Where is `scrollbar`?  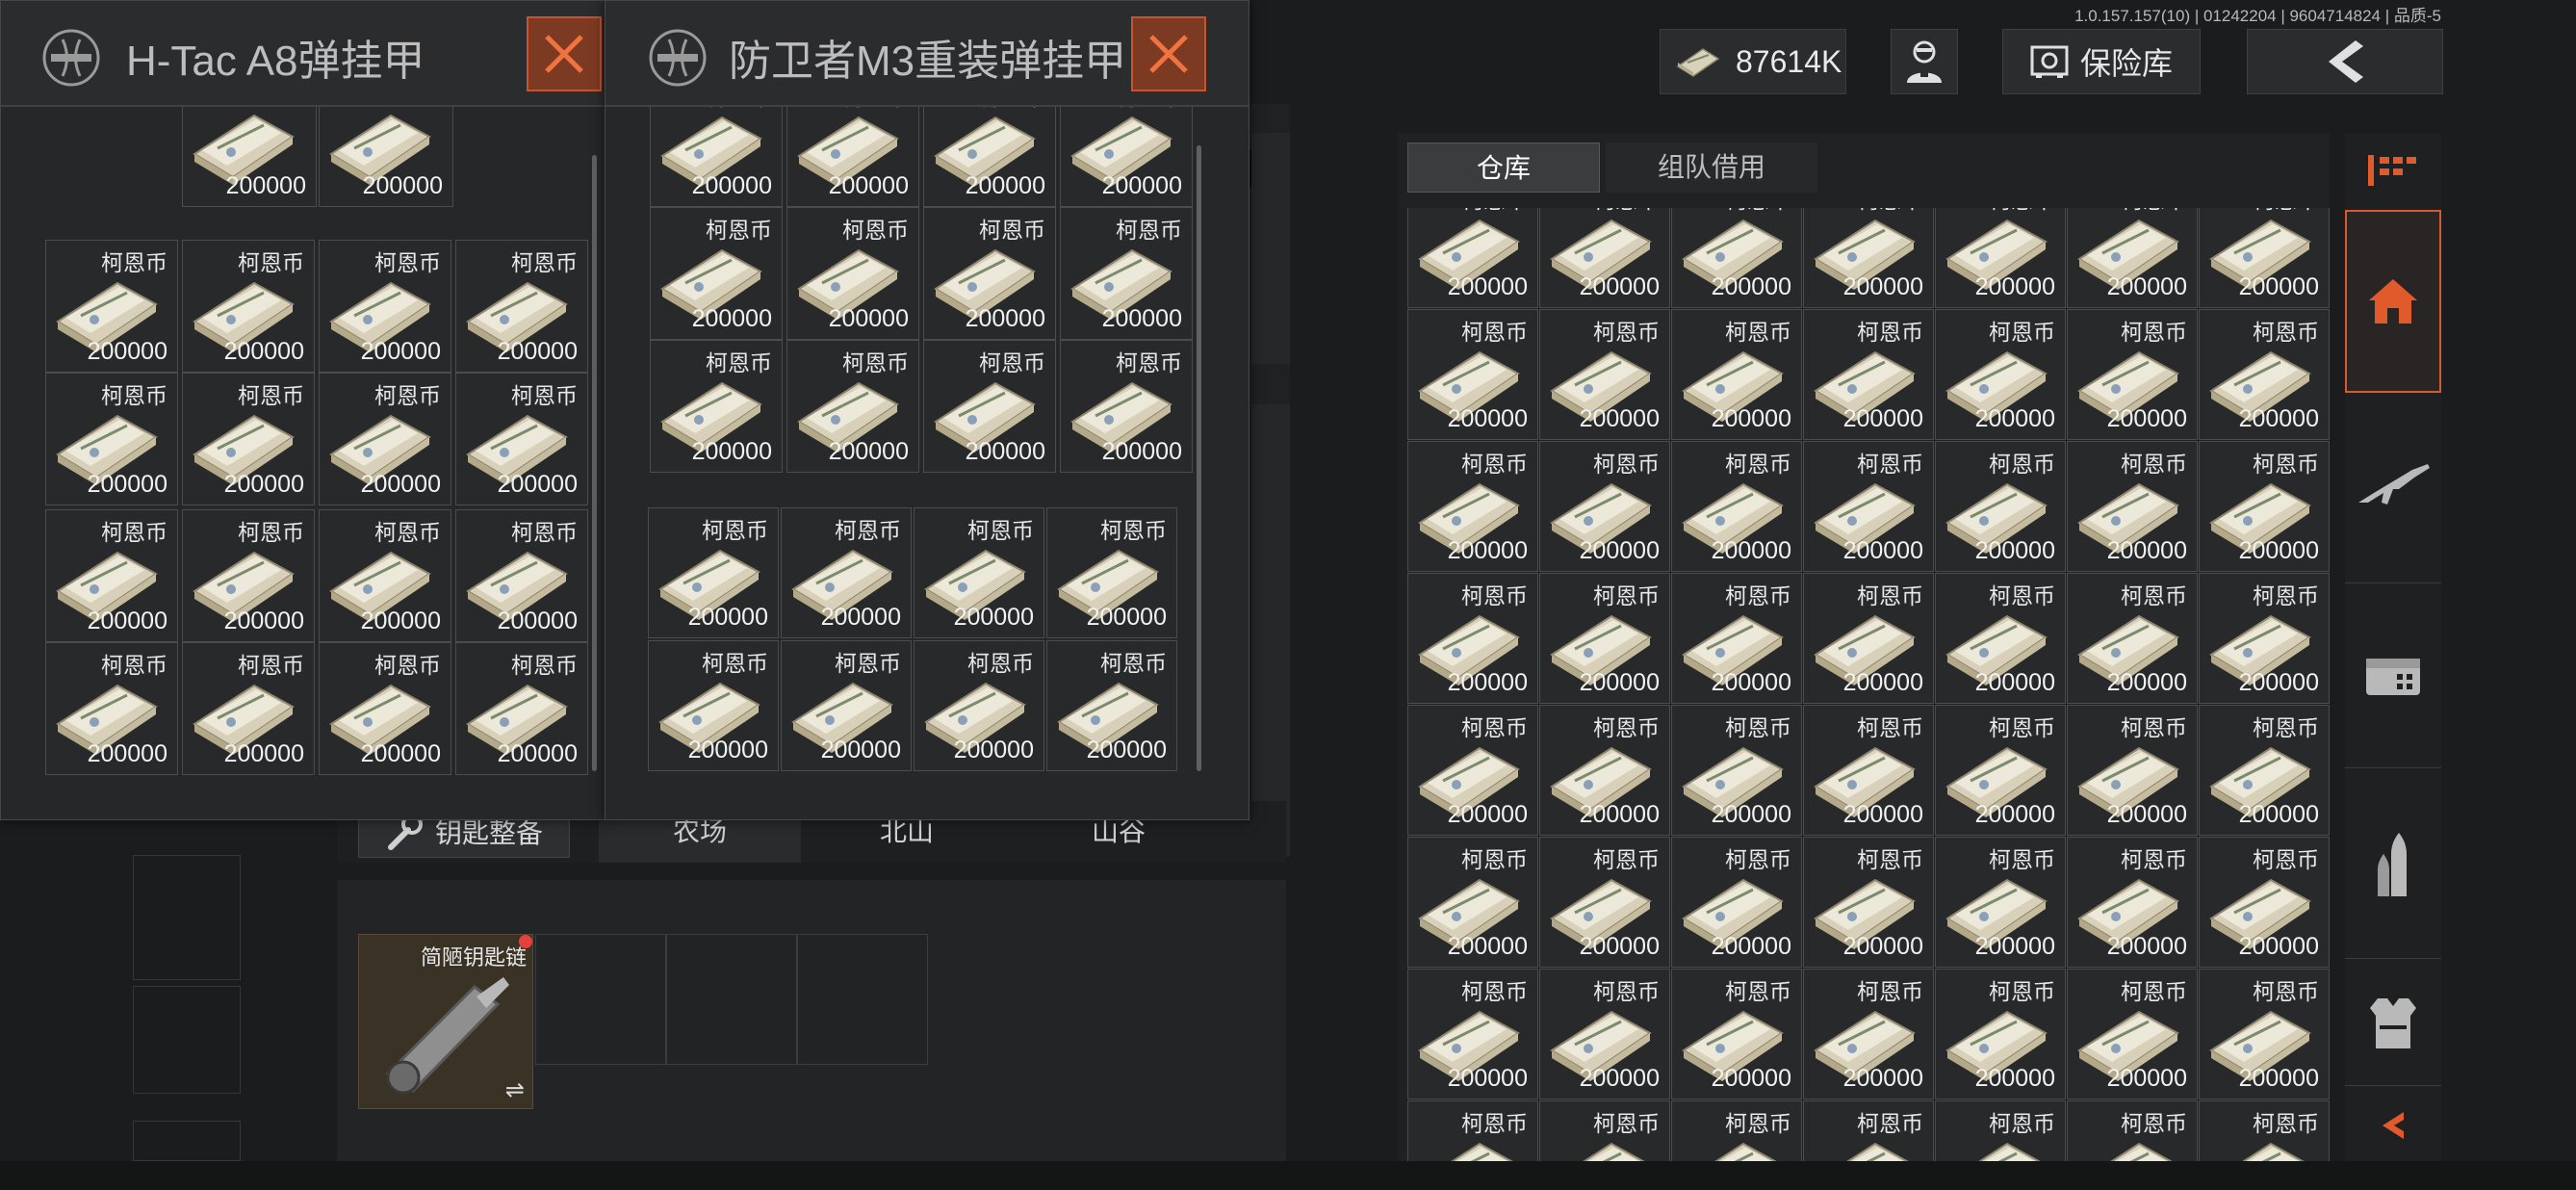 scrollbar is located at coordinates (595, 463).